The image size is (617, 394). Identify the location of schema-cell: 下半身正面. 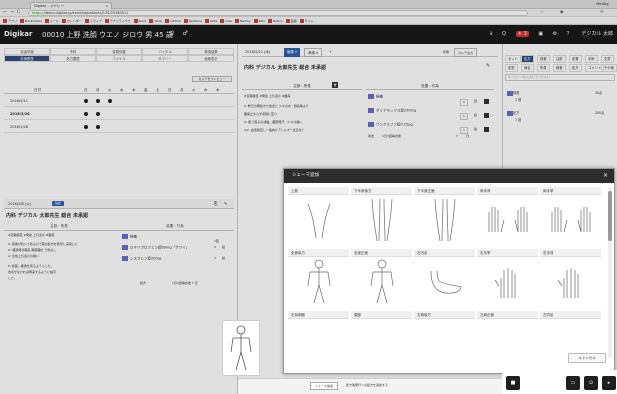
(444, 216).